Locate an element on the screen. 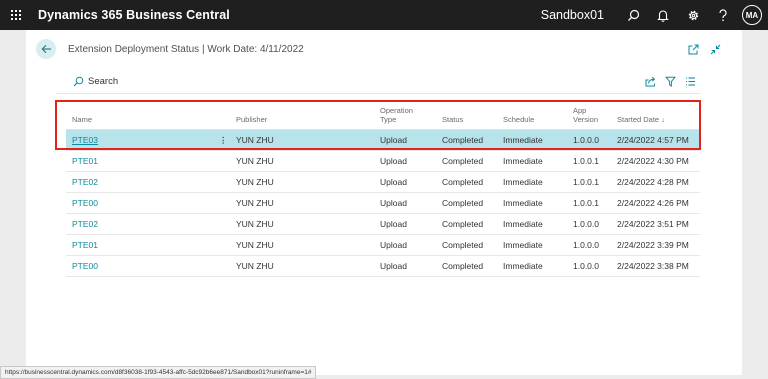 The height and width of the screenshot is (379, 768). search-button: Search is located at coordinates (95, 81).